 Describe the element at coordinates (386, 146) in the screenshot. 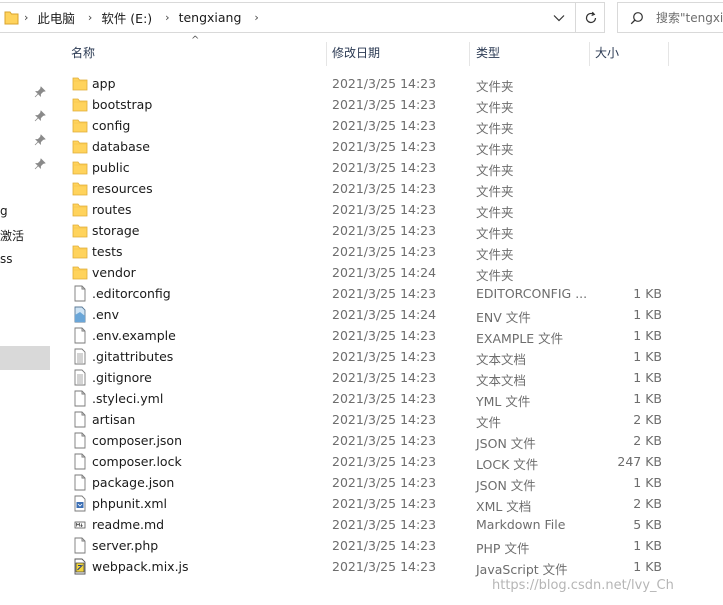

I see `file-row: database 2021/3/25 14:23 文件夹` at that location.